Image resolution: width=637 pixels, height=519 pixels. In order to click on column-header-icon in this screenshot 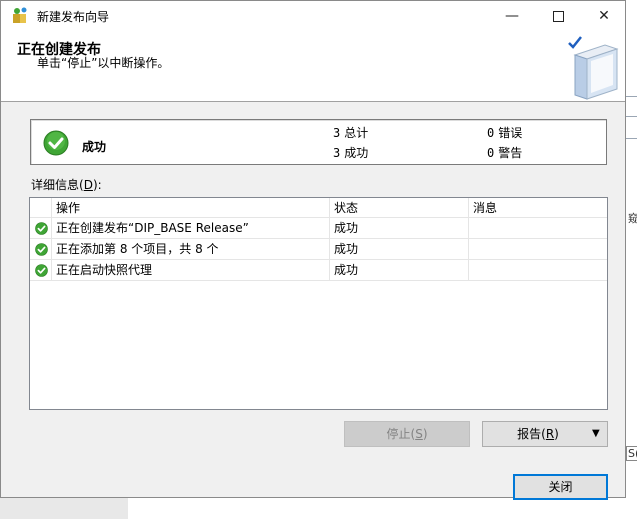, I will do `click(41, 208)`.